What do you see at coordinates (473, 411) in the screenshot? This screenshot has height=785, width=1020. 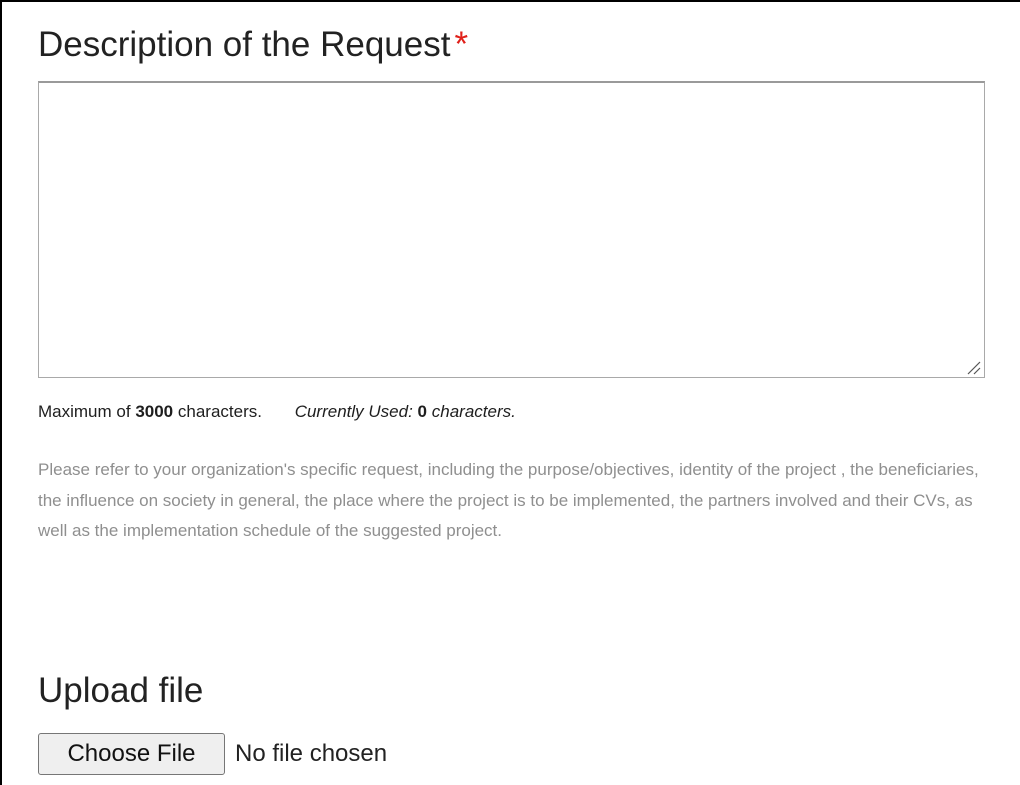 I see `used-suffix: characters.` at bounding box center [473, 411].